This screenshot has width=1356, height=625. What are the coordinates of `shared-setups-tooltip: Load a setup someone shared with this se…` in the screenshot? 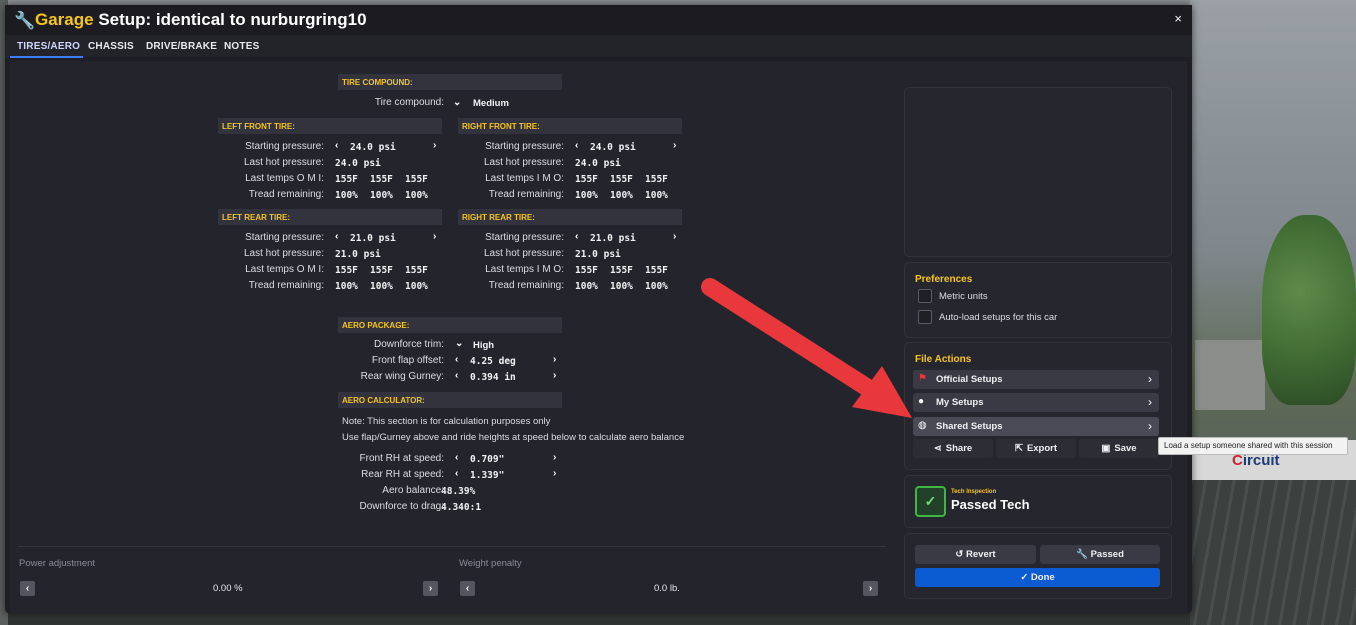 It's located at (1253, 446).